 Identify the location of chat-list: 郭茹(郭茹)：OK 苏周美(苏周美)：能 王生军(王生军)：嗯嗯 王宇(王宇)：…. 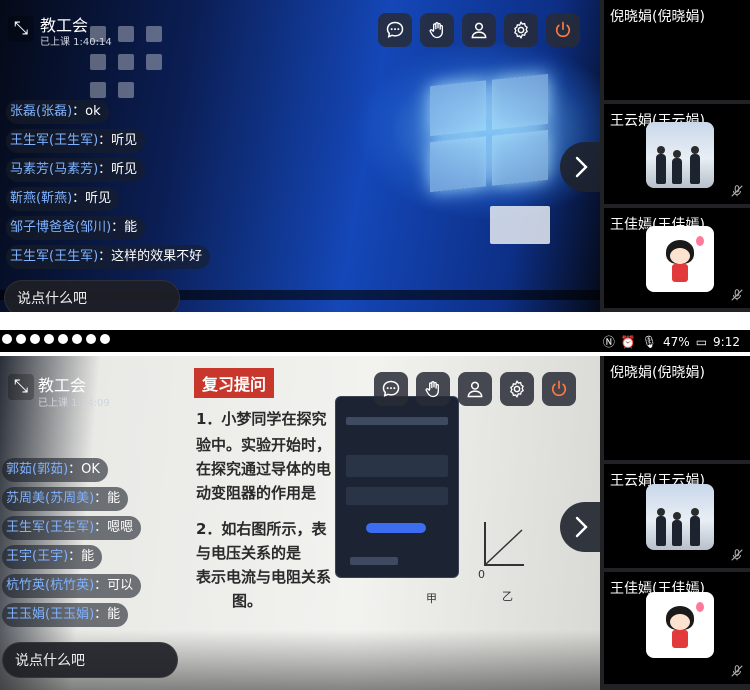
(72, 545).